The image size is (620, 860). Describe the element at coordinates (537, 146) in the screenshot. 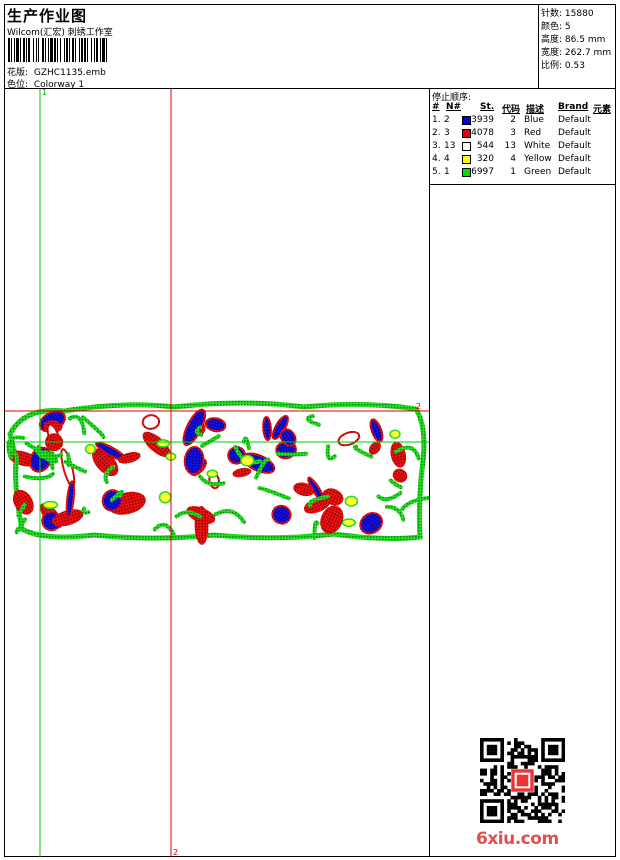

I see `row-desc: White` at that location.